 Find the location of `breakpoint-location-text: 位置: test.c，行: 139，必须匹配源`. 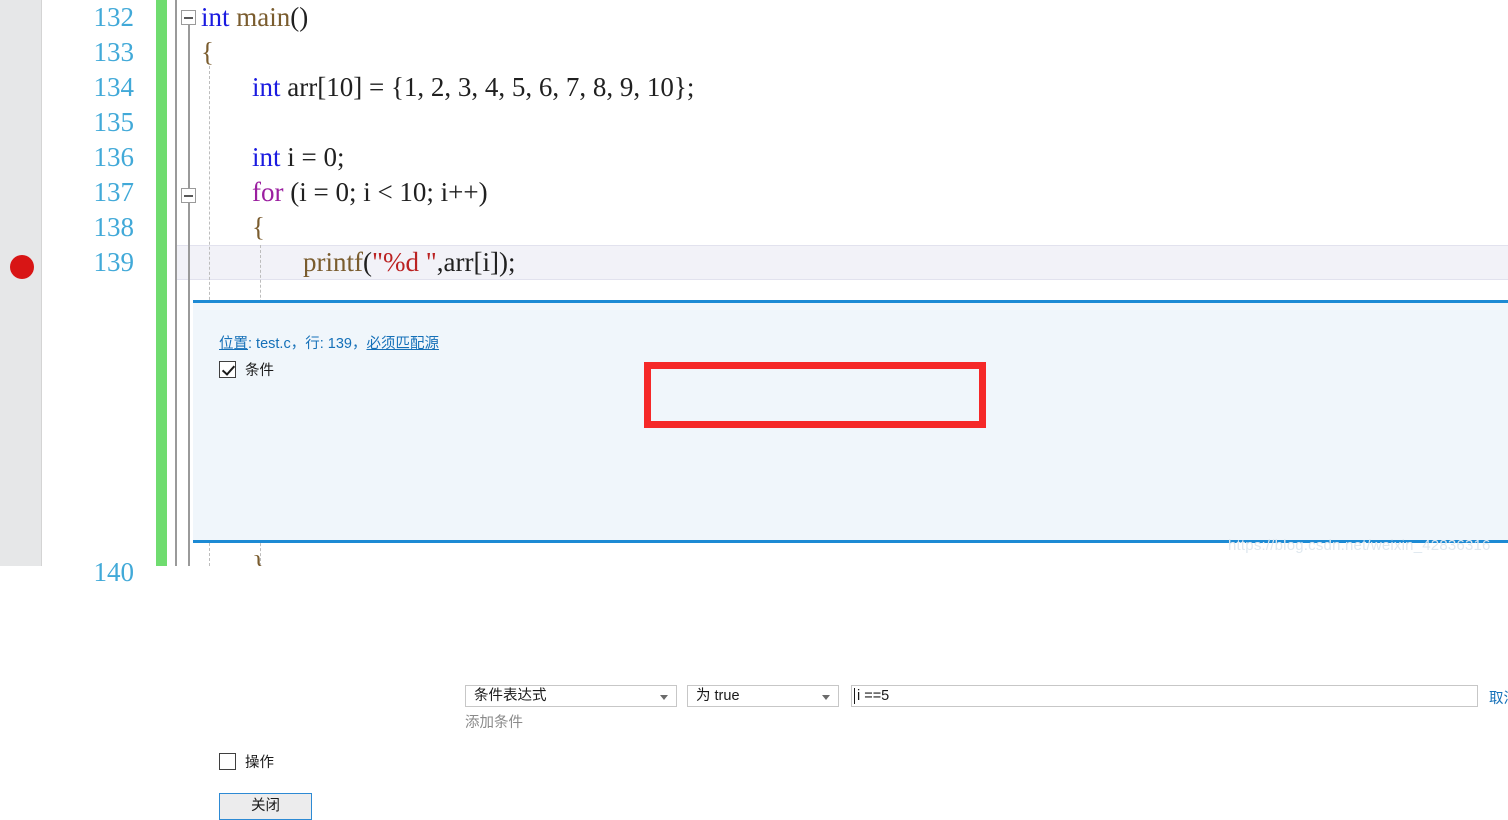

breakpoint-location-text: 位置: test.c，行: 139，必须匹配源 is located at coordinates (329, 342).